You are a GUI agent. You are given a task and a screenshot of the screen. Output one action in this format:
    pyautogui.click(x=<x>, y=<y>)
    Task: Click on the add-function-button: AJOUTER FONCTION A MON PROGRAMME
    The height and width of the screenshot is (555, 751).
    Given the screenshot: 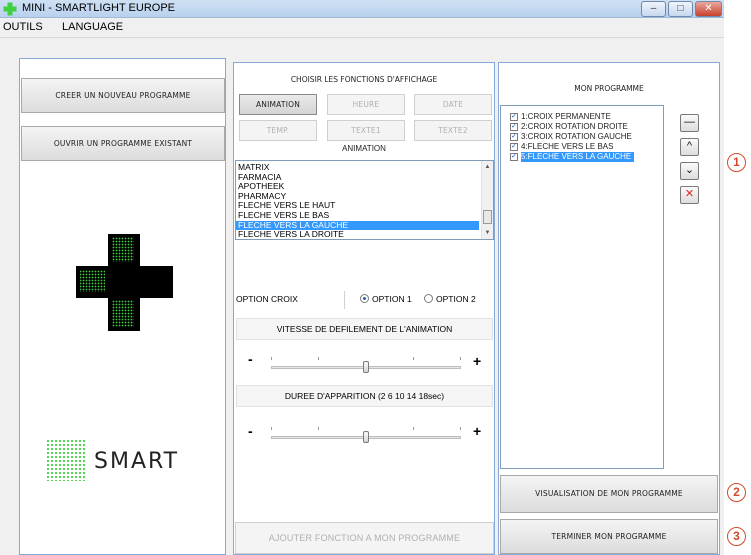 What is the action you would take?
    pyautogui.click(x=364, y=538)
    